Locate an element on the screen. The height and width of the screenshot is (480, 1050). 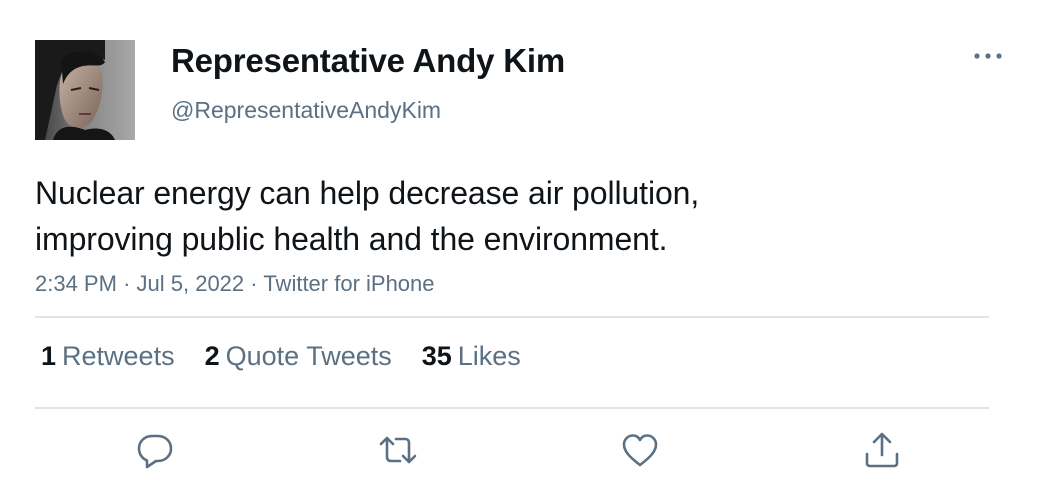
tweet-stats: 1 Retweets 2 Quote Tweets 35 Likes is located at coordinates (296, 356).